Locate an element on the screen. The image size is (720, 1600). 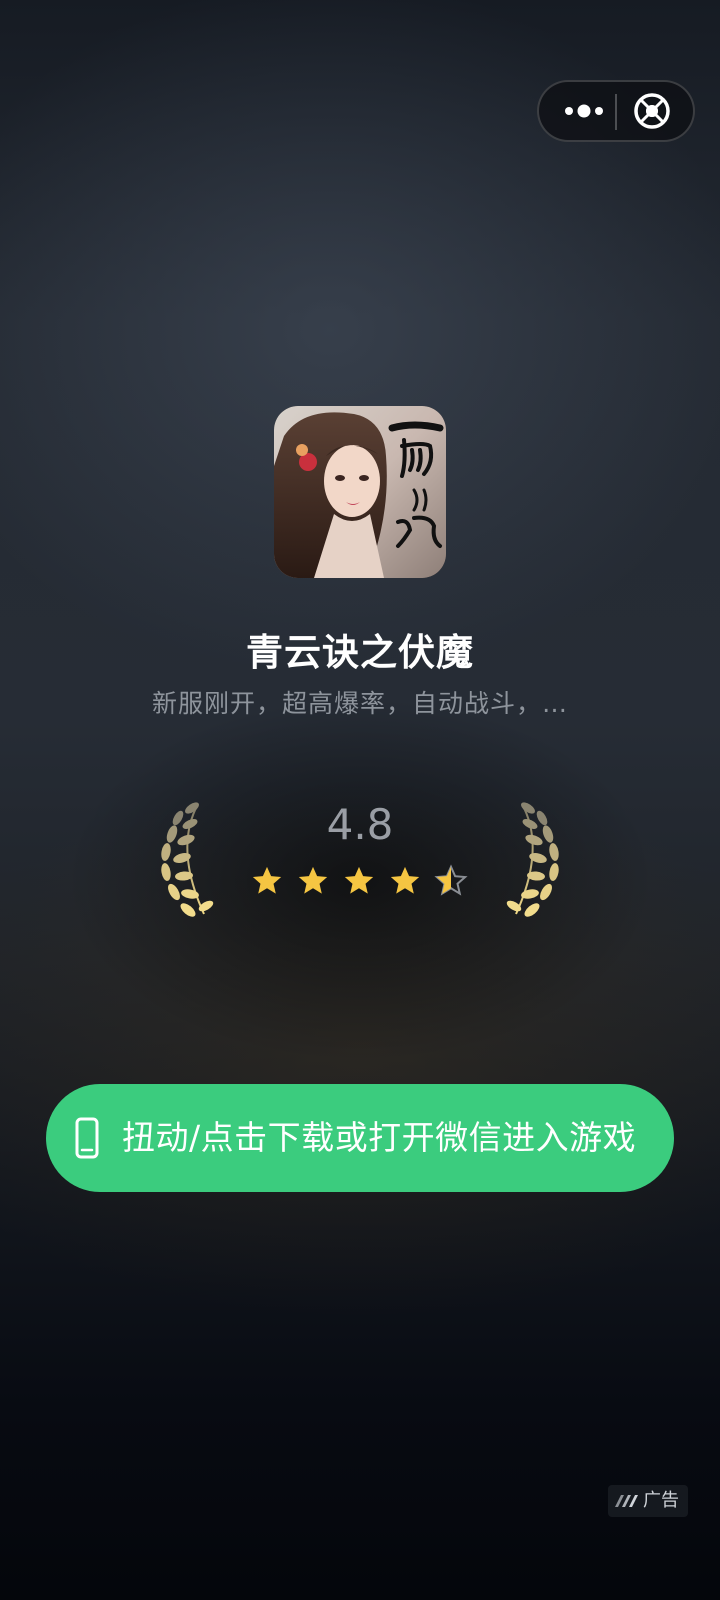
app-title: 青云诀之伏魔 is located at coordinates (360, 652).